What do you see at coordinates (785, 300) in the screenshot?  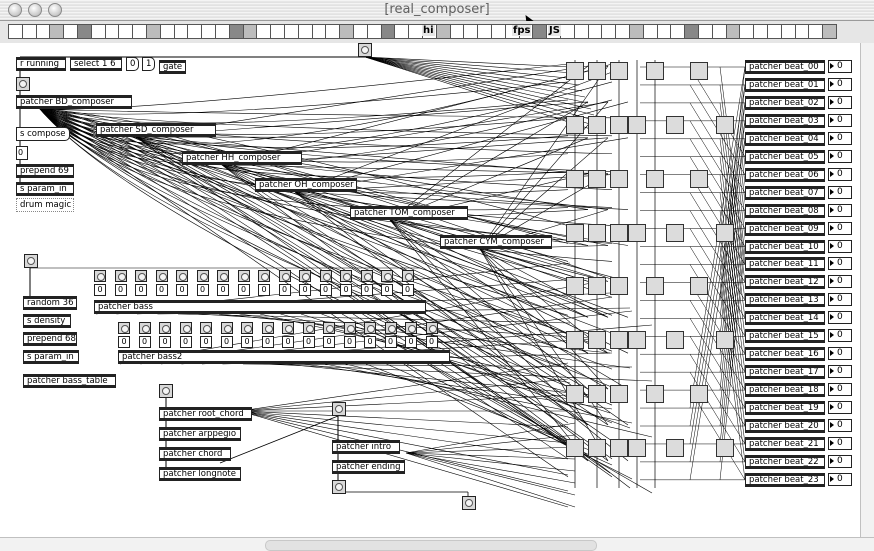 I see `patcher-beat: patcher beat_13` at bounding box center [785, 300].